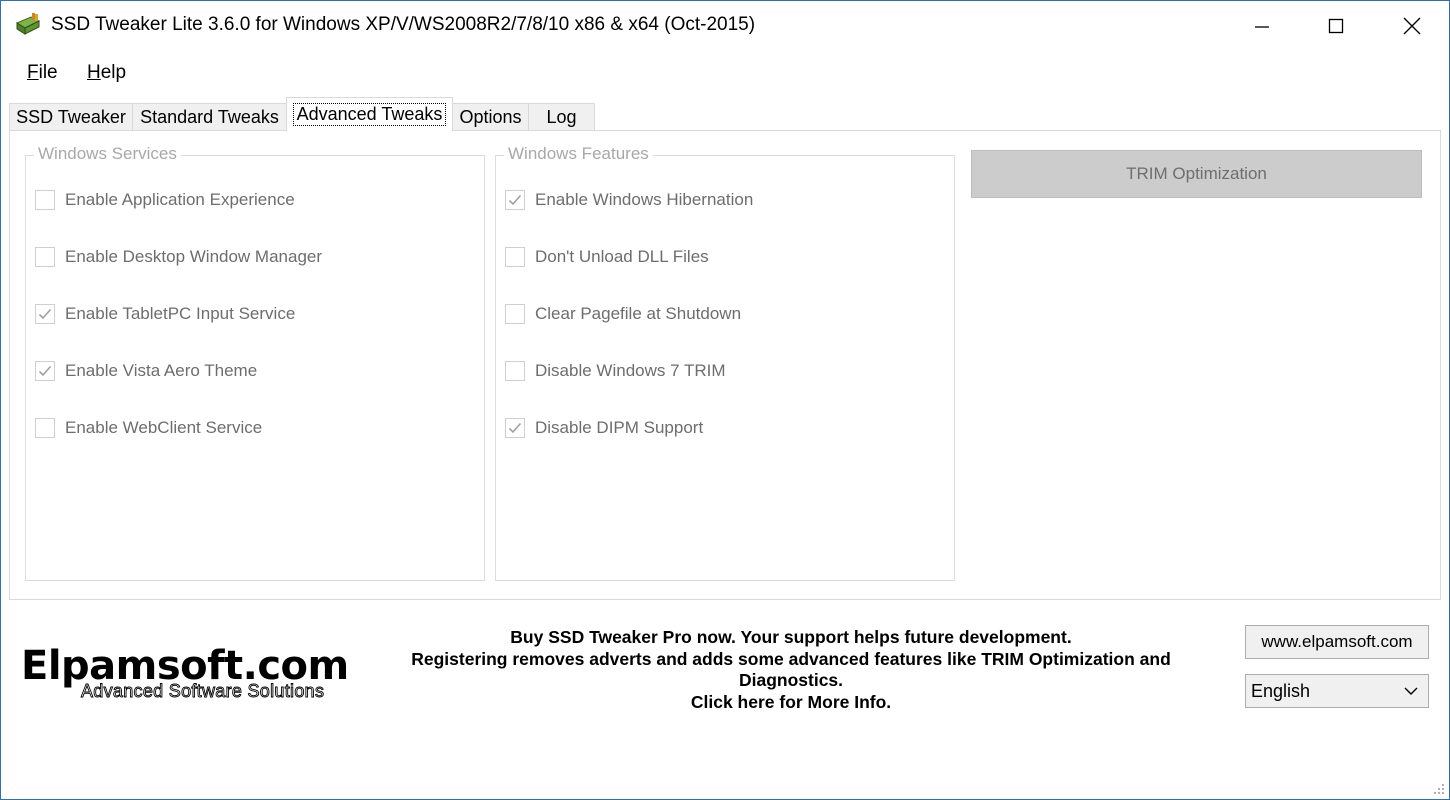 The image size is (1450, 800). Describe the element at coordinates (94, 72) in the screenshot. I see `menu-help-mnemonic: H` at that location.